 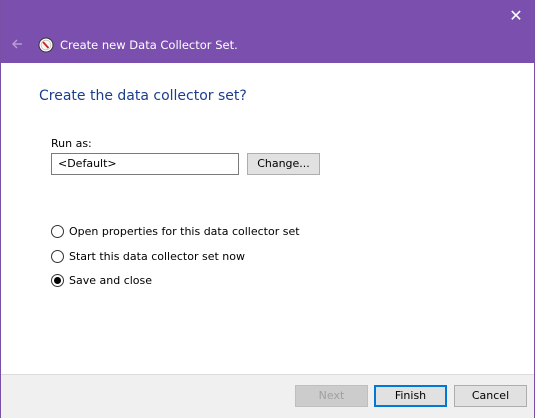 I want to click on page-heading: Create the data collector set?, so click(x=143, y=96).